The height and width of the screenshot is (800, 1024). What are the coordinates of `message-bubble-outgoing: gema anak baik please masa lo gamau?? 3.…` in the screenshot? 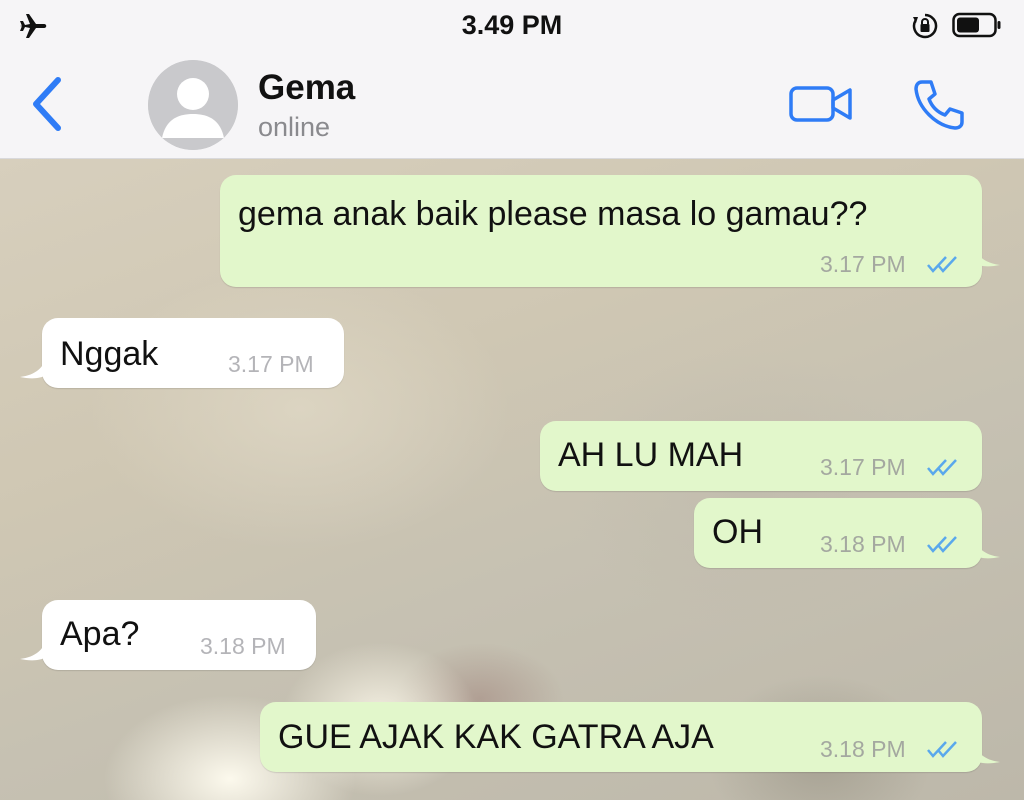 It's located at (601, 231).